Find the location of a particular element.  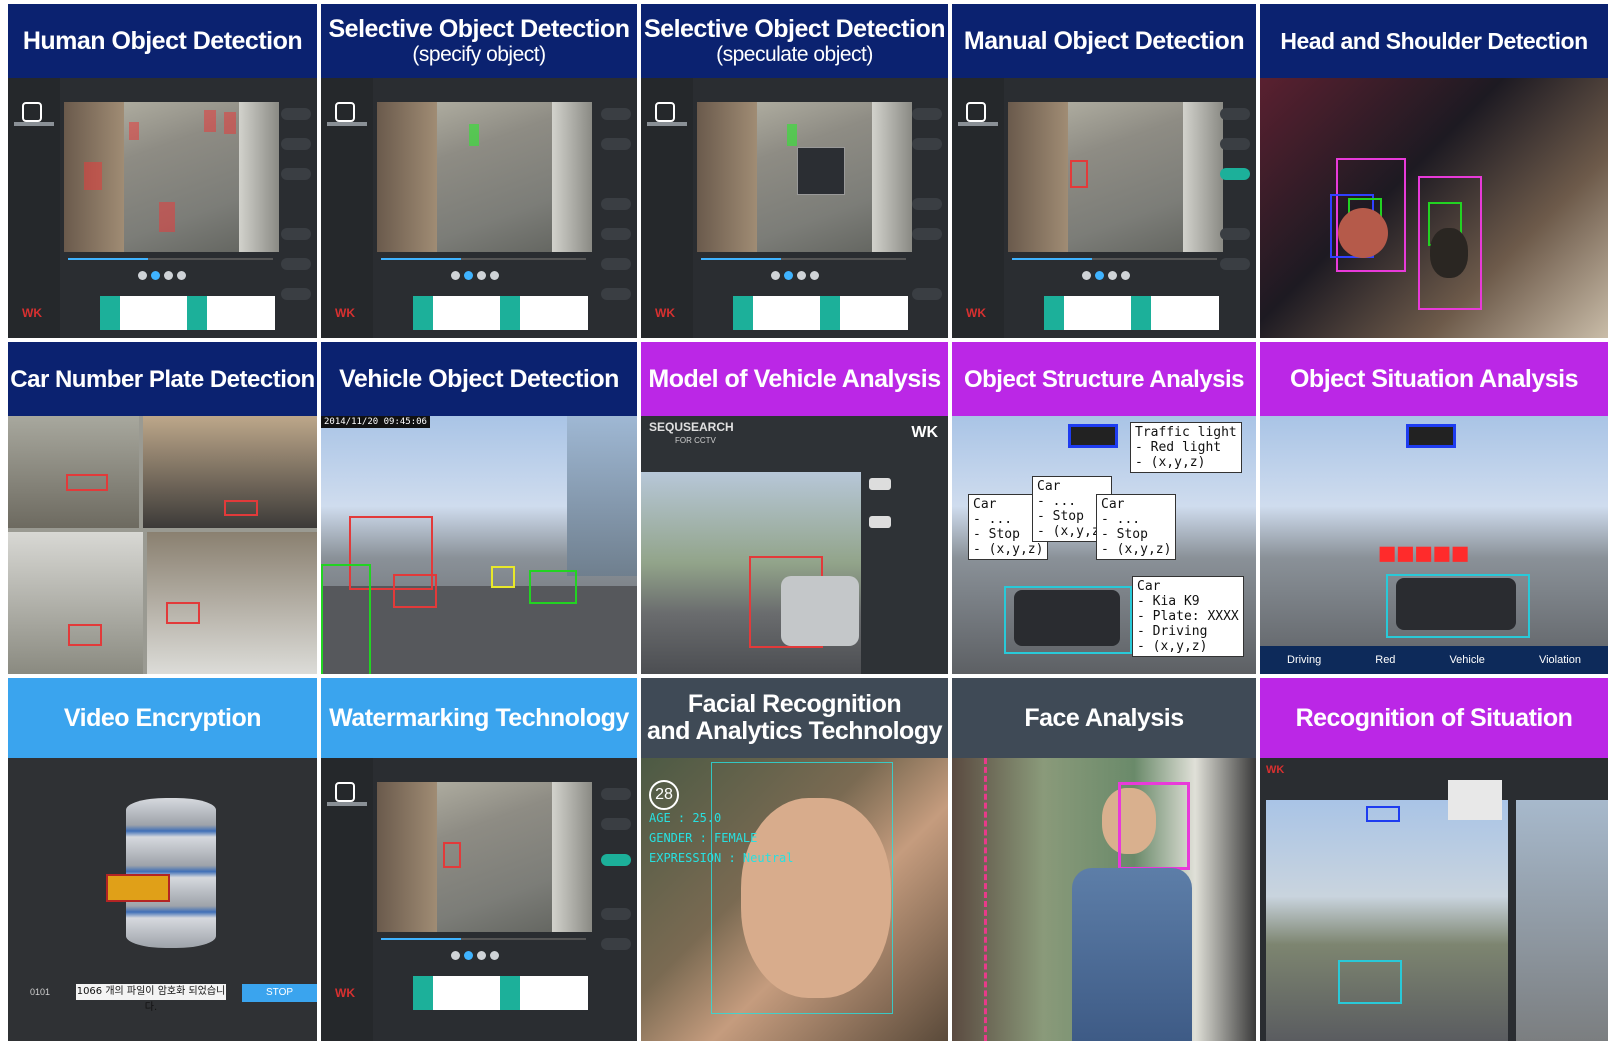

database-icon is located at coordinates (171, 873).